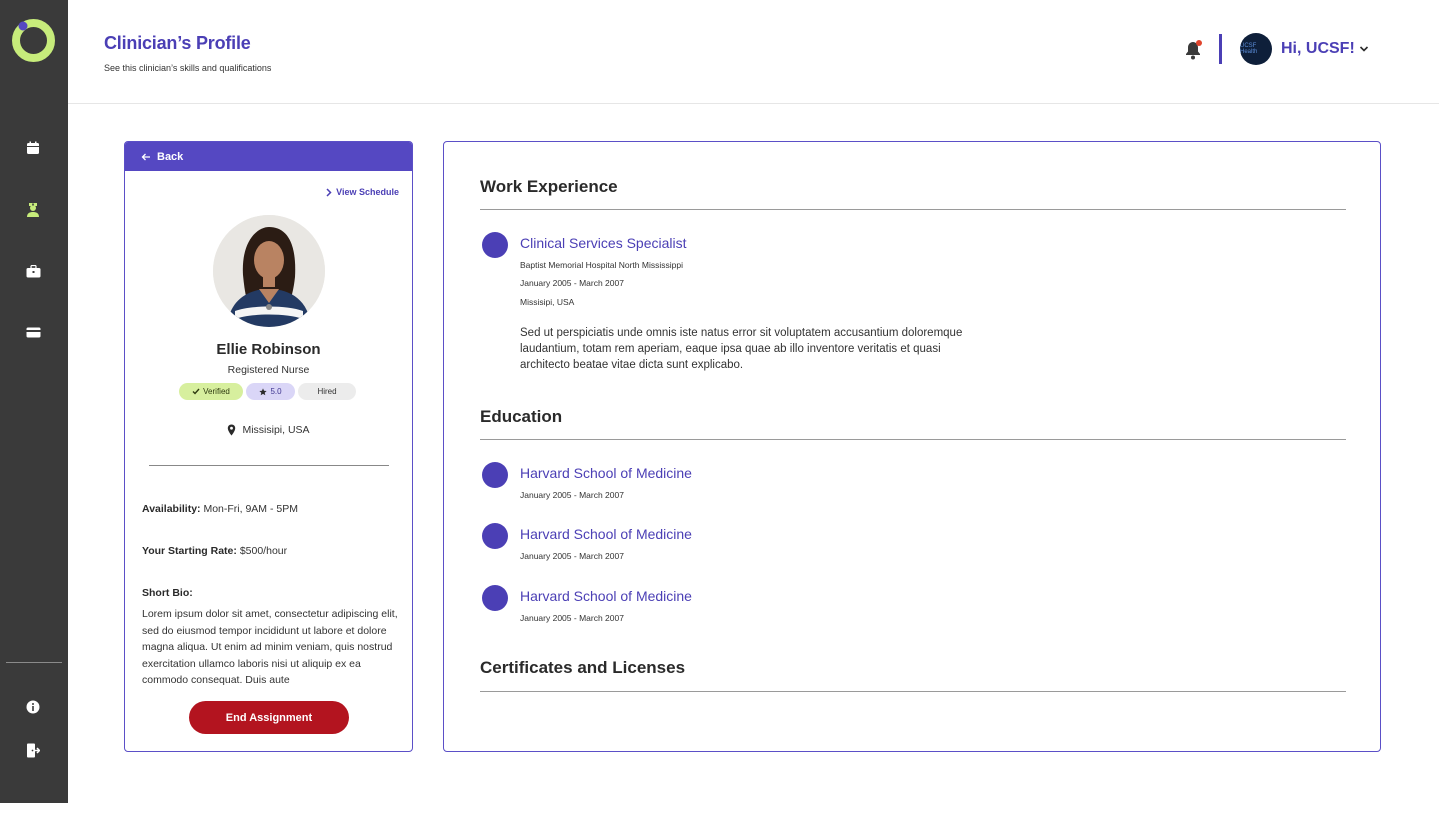 This screenshot has width=1439, height=822. Describe the element at coordinates (196, 391) in the screenshot. I see `check-icon` at that location.